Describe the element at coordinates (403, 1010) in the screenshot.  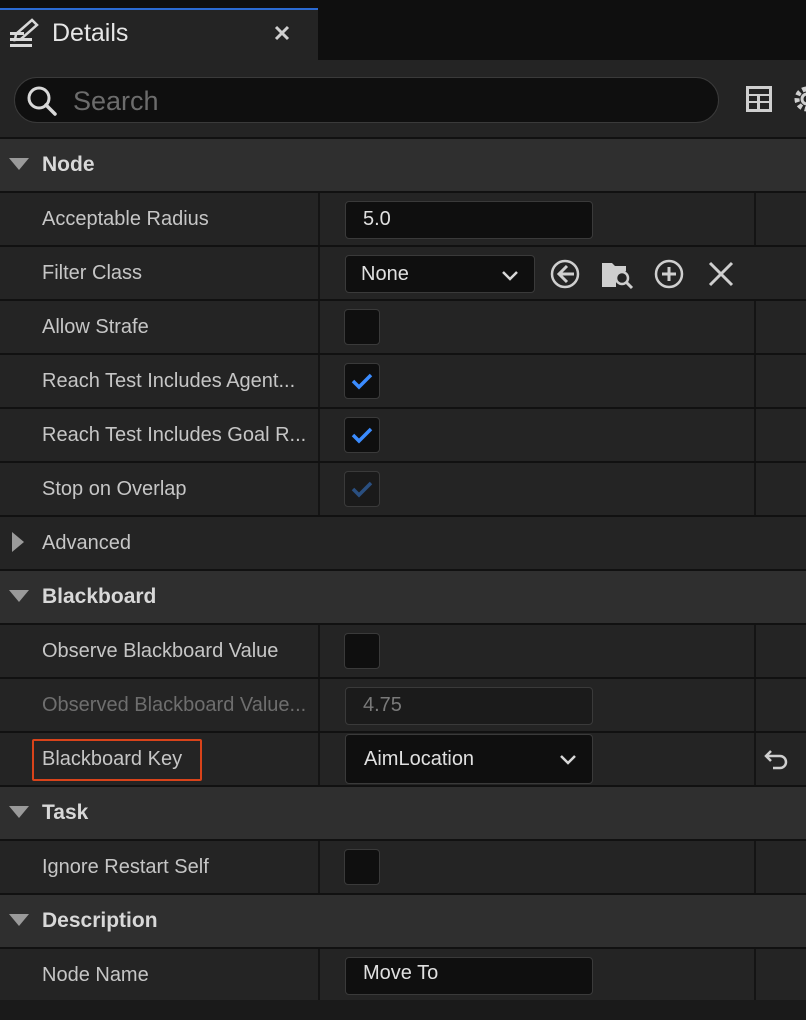
I see `panel-bottom` at that location.